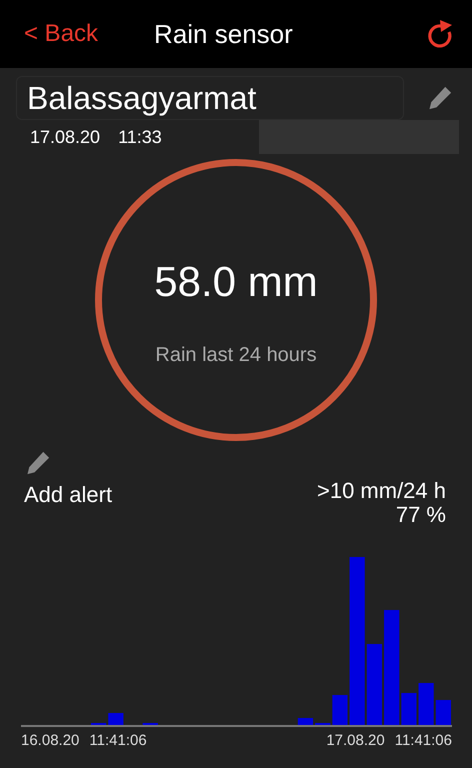 The image size is (472, 768). Describe the element at coordinates (236, 282) in the screenshot. I see `rain-value: 58.0 mm` at that location.